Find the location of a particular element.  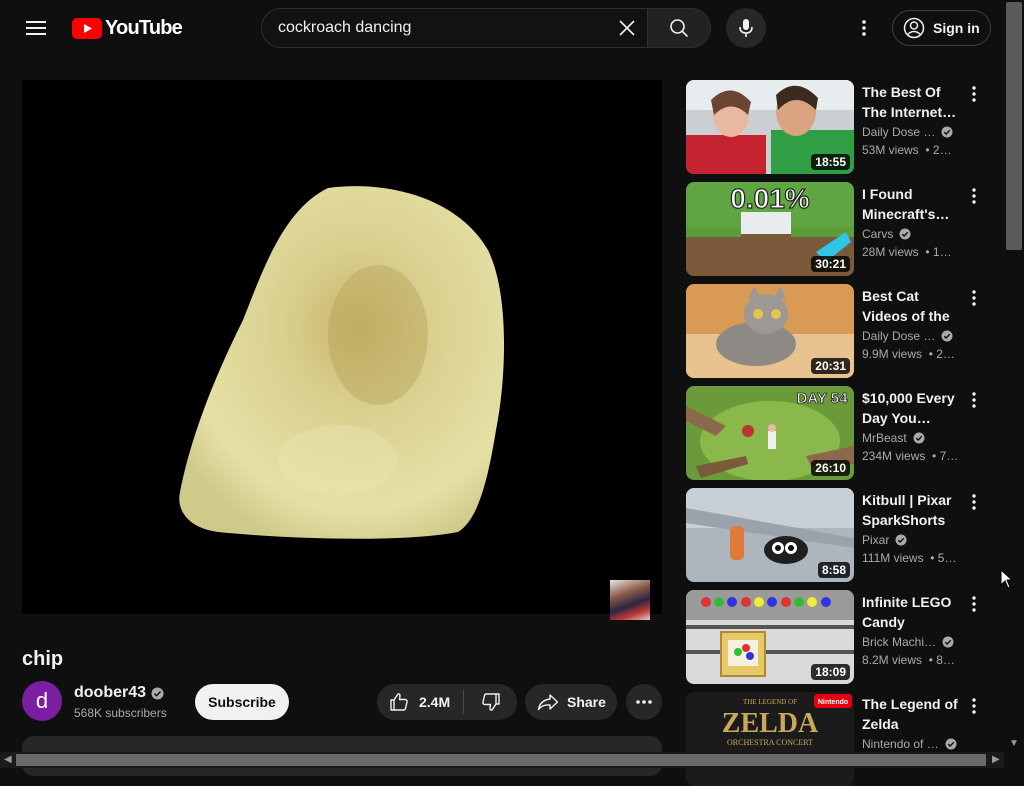

sign-in-button: Sign in is located at coordinates (941, 28).